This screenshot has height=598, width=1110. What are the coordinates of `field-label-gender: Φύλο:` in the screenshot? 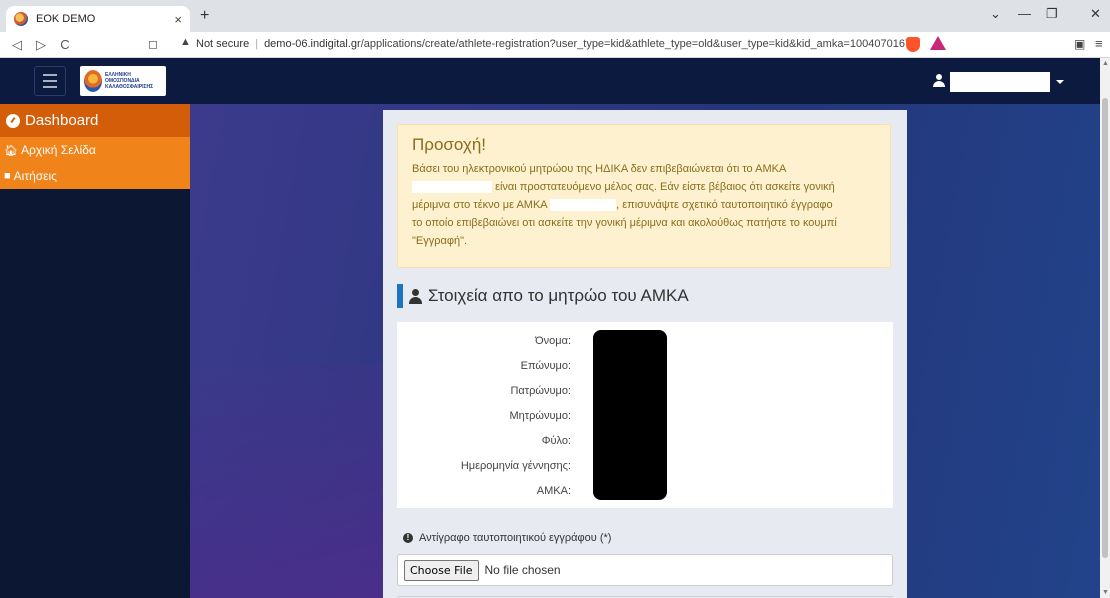 It's located at (556, 441).